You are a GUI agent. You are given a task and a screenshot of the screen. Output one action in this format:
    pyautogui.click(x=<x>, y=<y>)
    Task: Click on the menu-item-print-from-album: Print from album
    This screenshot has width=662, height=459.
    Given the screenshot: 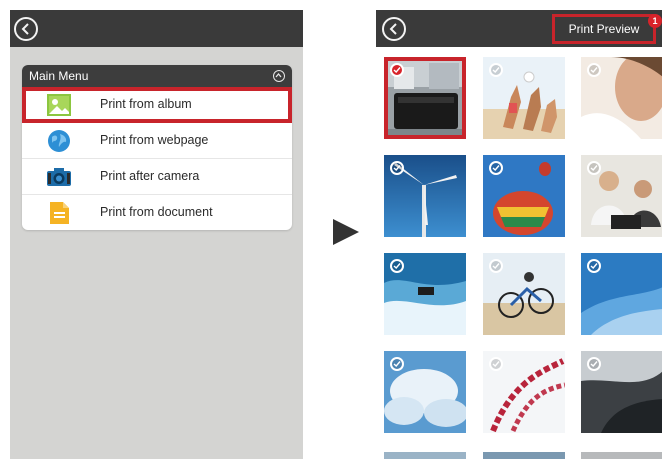 What is the action you would take?
    pyautogui.click(x=157, y=105)
    